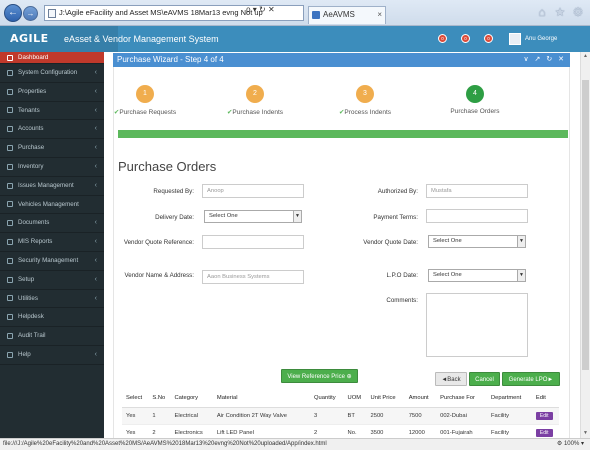 This screenshot has width=590, height=450. What do you see at coordinates (355, 399) in the screenshot?
I see `column-header: UOM` at bounding box center [355, 399].